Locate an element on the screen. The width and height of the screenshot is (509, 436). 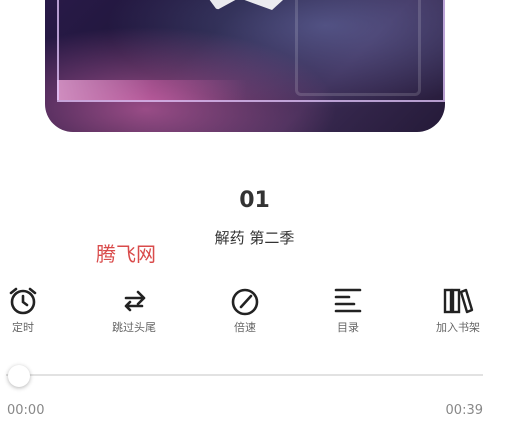
current-time: 00:00 is located at coordinates (26, 410).